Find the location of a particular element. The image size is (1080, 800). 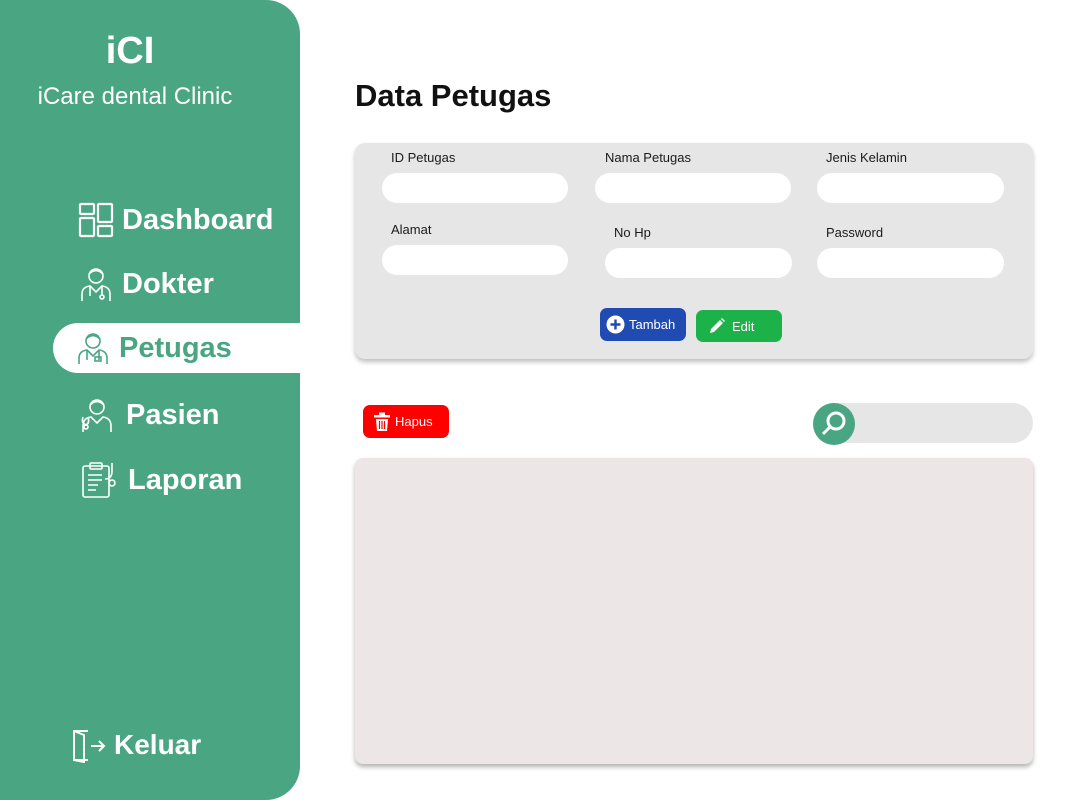

id-petugas-input is located at coordinates (475, 188).